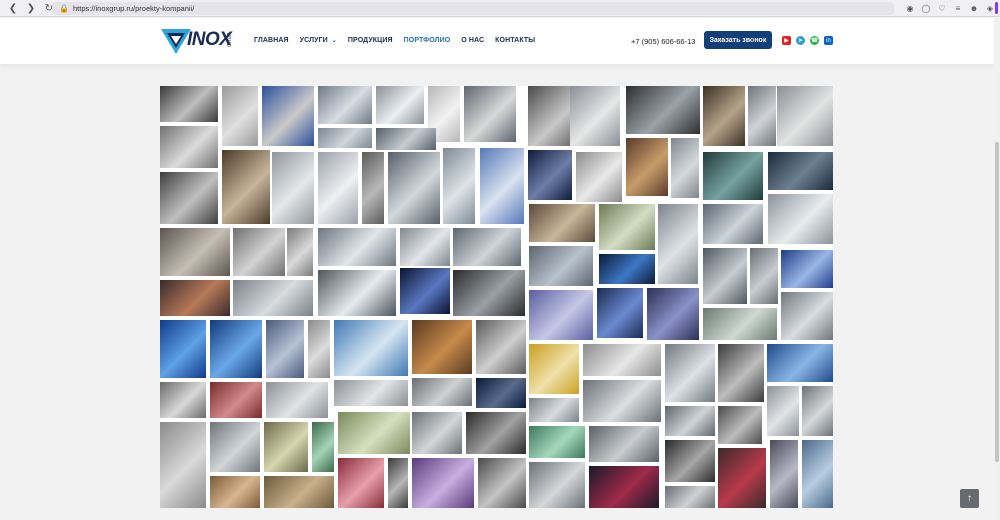 This screenshot has height=520, width=1000. Describe the element at coordinates (814, 40) in the screenshot. I see `whatsapp-icon: ☎` at that location.